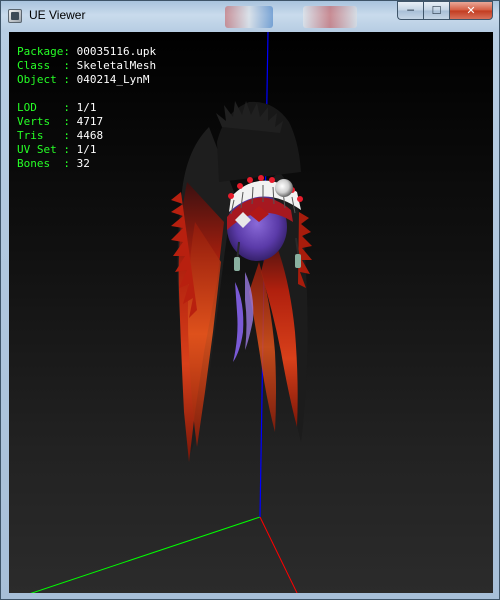  What do you see at coordinates (40, 107) in the screenshot?
I see `info-label: LOD` at bounding box center [40, 107].